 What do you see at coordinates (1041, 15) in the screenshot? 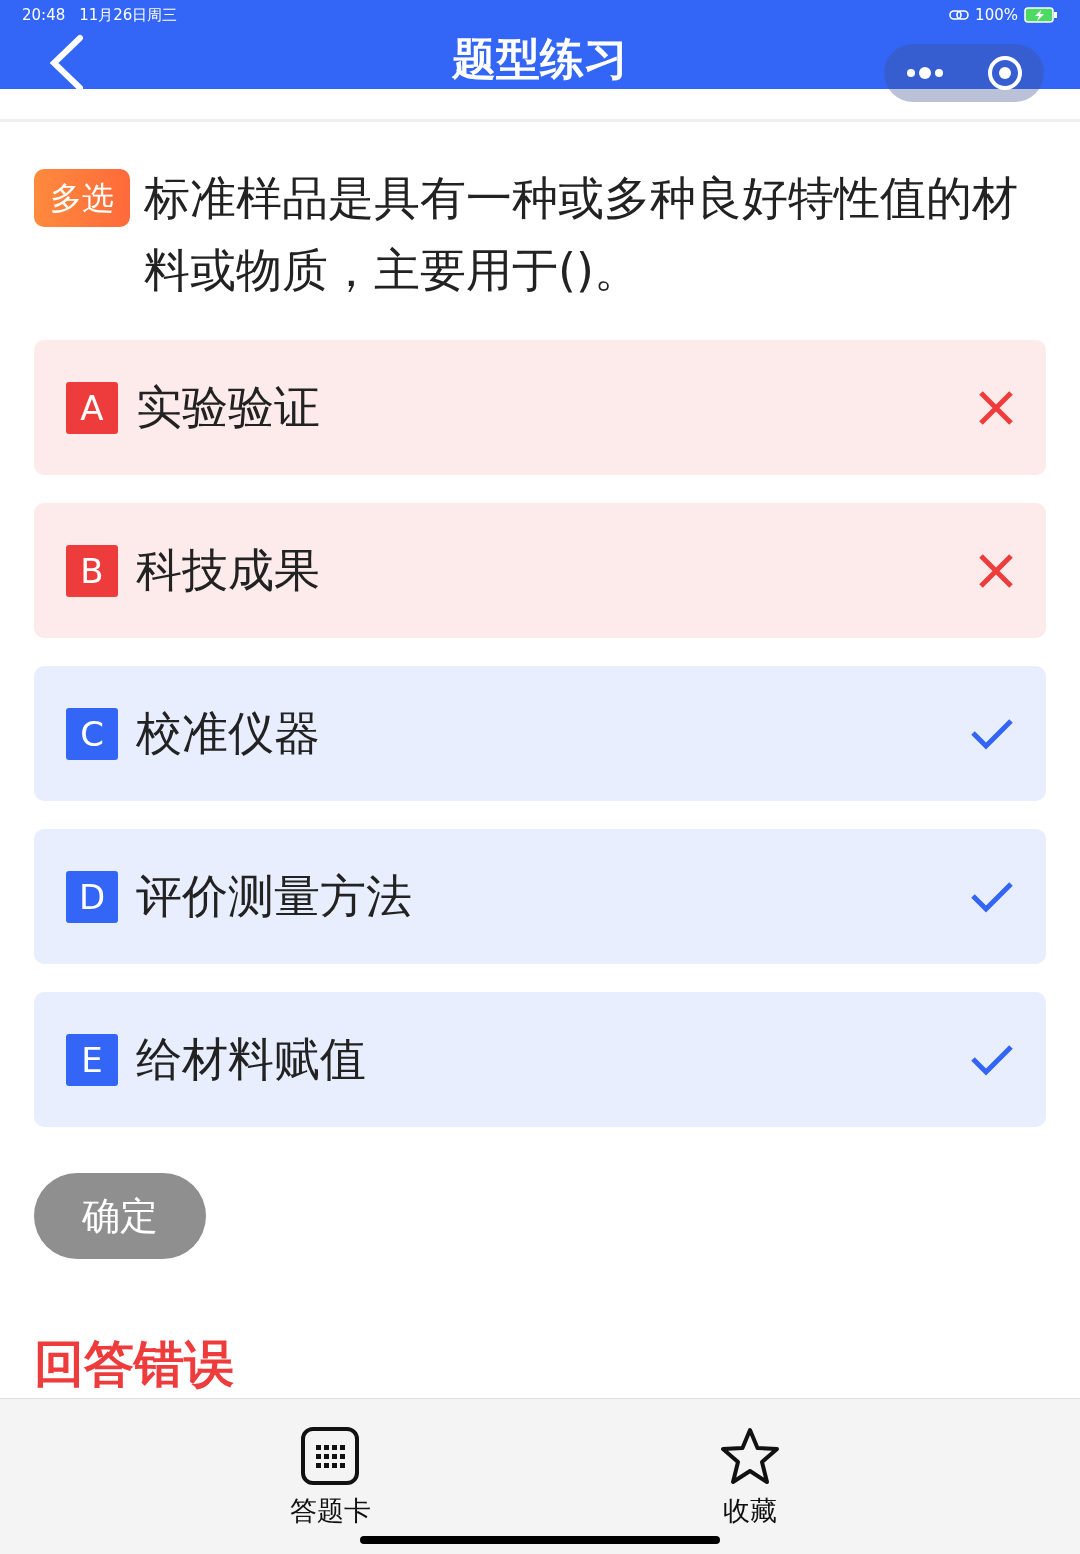
I see `battery-icon` at bounding box center [1041, 15].